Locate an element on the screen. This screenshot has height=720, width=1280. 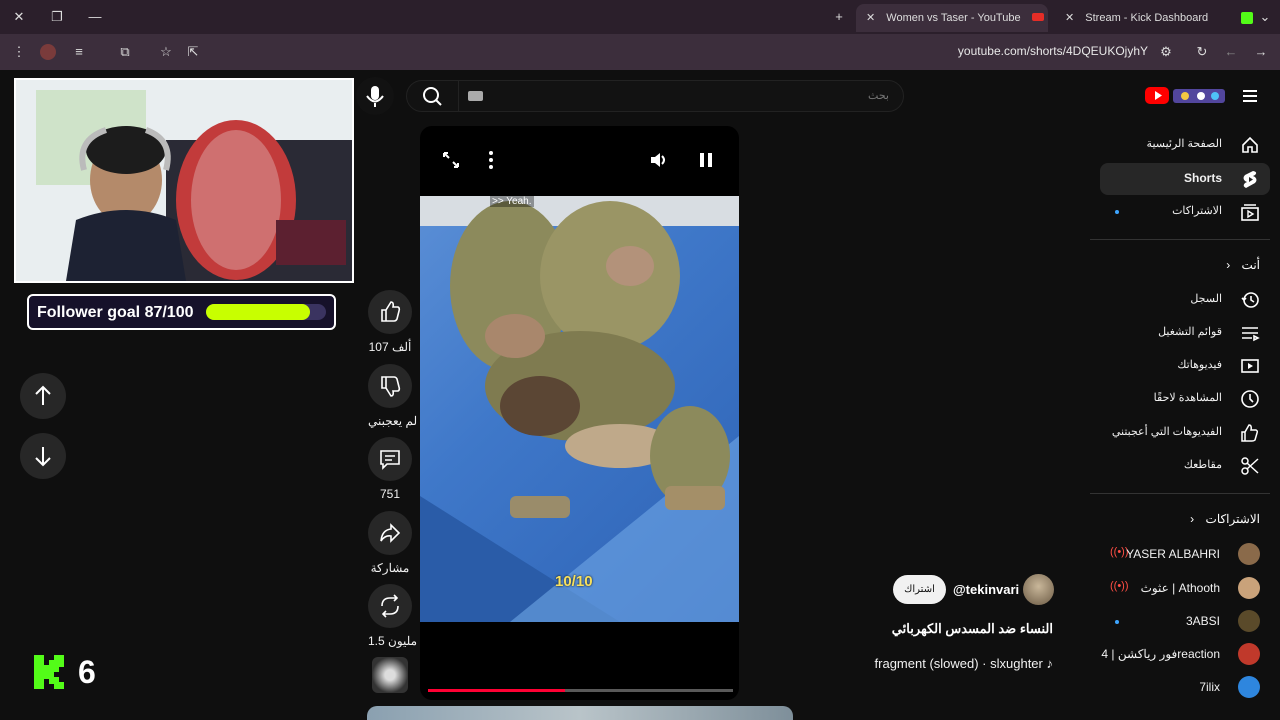
url-field: youtube.com/shorts/4DQEUKOjyhY is located at coordinates (1053, 51).